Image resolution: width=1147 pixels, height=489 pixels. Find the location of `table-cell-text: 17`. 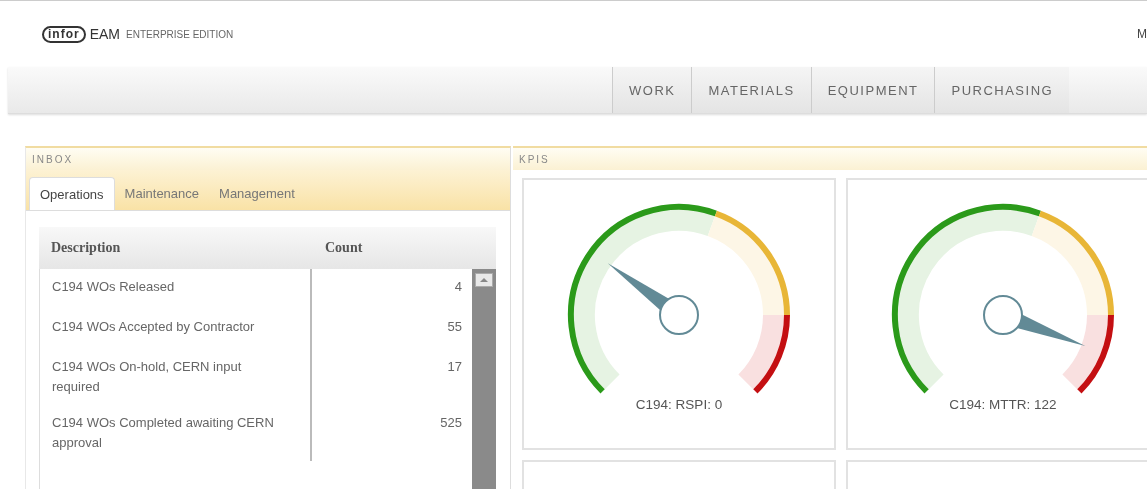

table-cell-text: 17 is located at coordinates (454, 367).